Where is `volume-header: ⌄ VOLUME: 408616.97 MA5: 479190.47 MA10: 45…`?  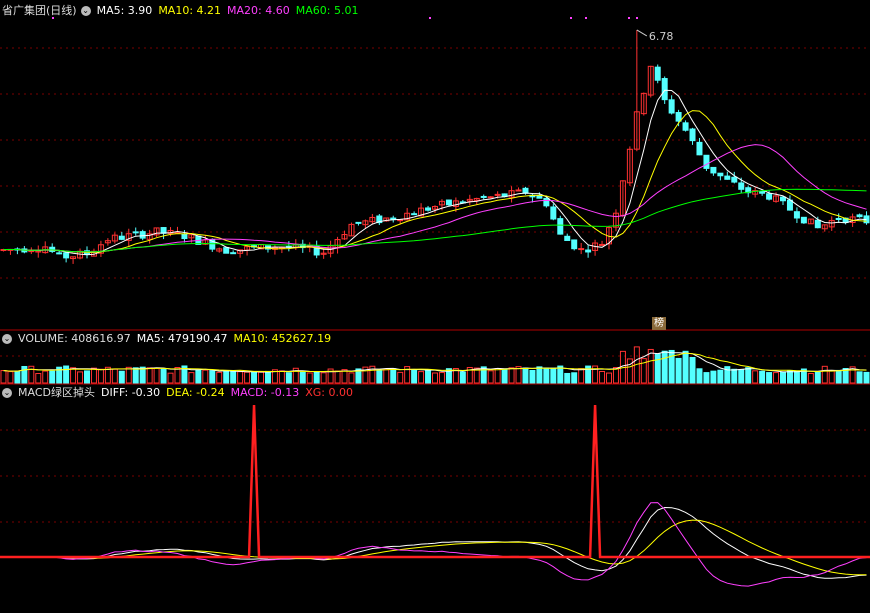
volume-header: ⌄ VOLUME: 408616.97 MA5: 479190.47 MA10: 45… is located at coordinates (169, 339).